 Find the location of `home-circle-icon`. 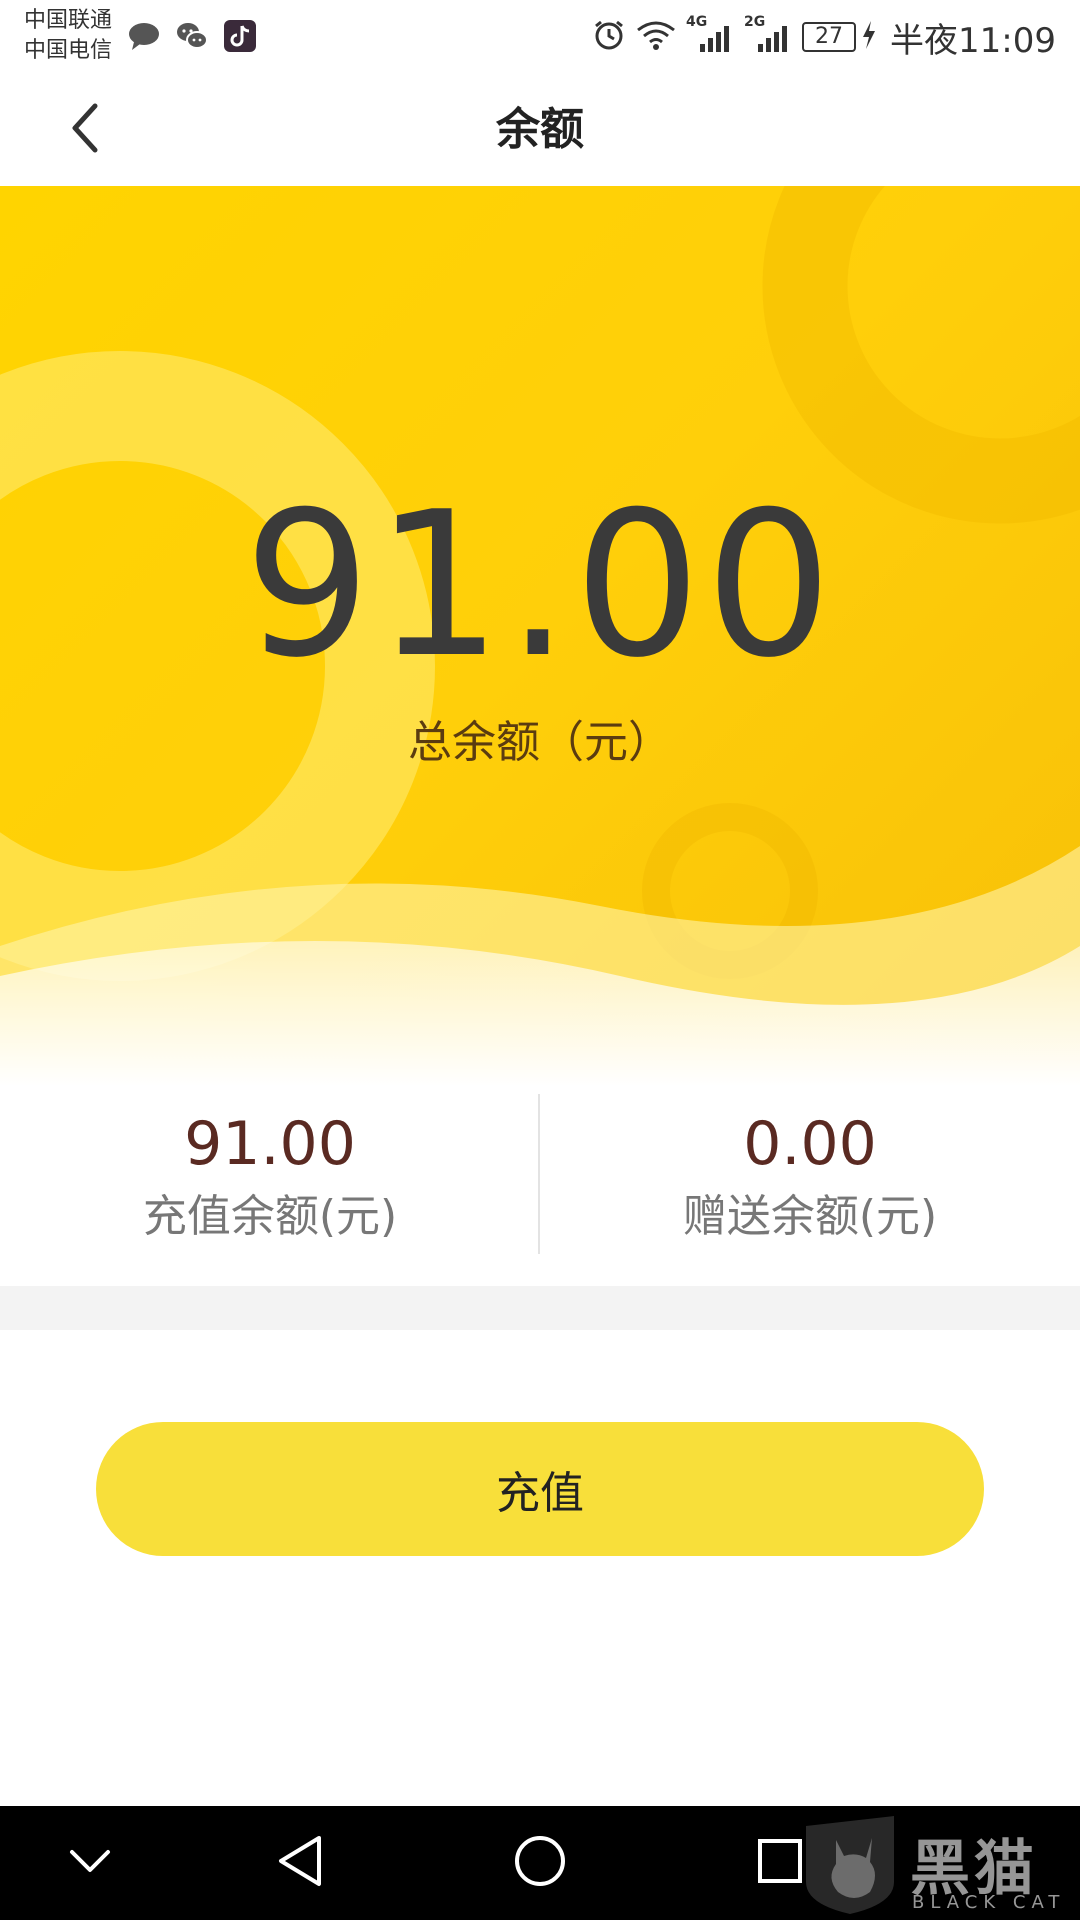

home-circle-icon is located at coordinates (540, 1863).